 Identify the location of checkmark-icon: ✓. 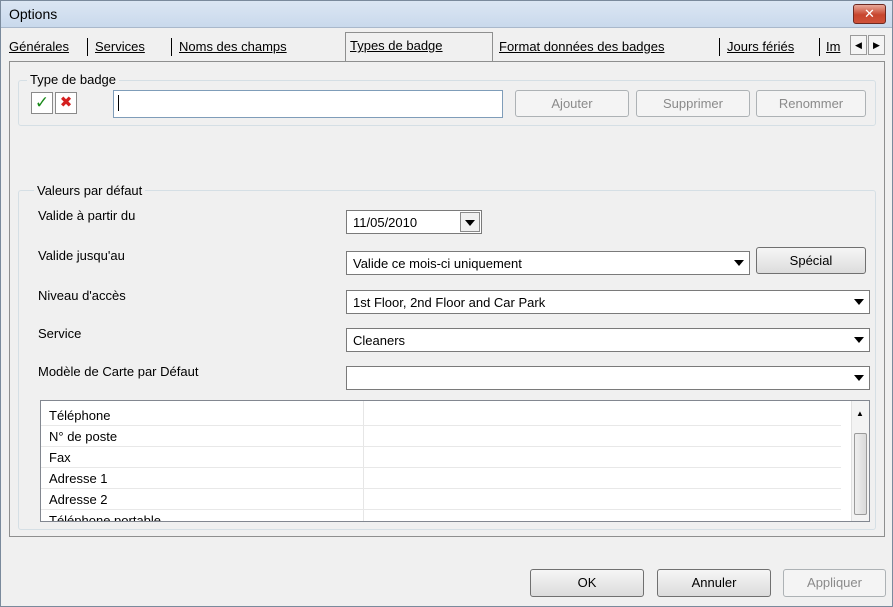
(42, 102).